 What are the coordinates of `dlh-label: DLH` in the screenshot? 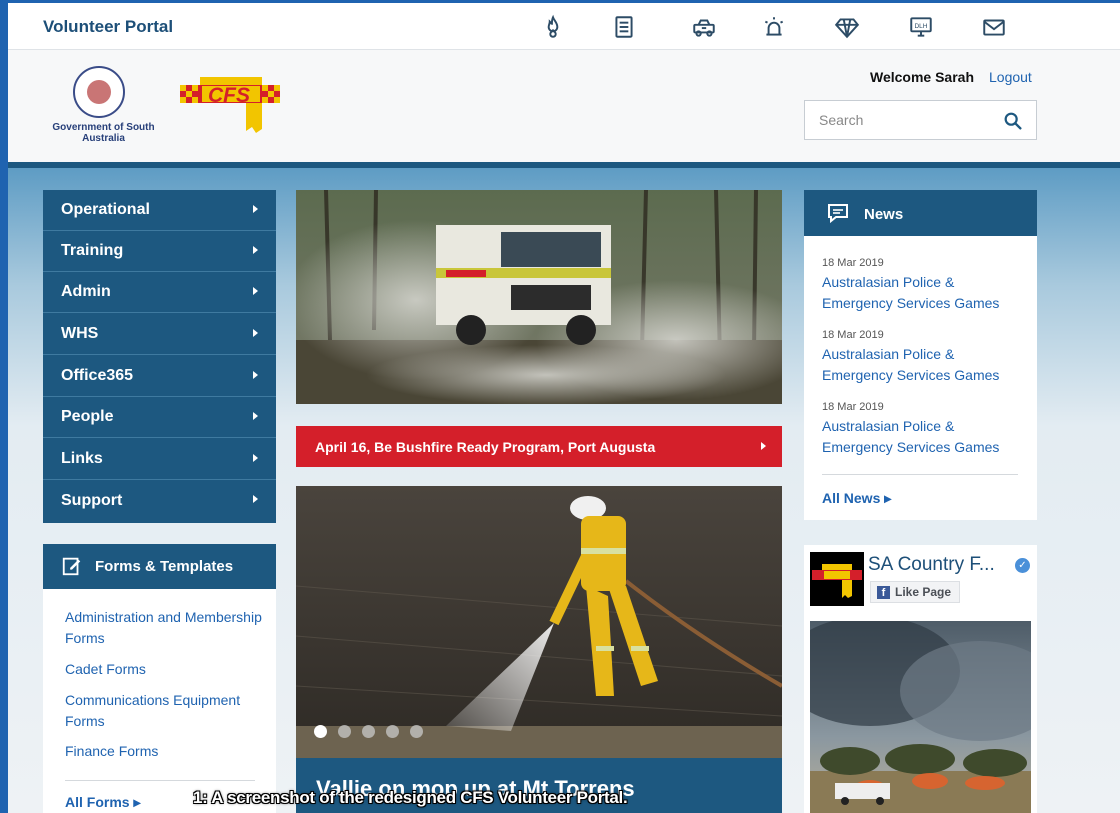 It's located at (920, 26).